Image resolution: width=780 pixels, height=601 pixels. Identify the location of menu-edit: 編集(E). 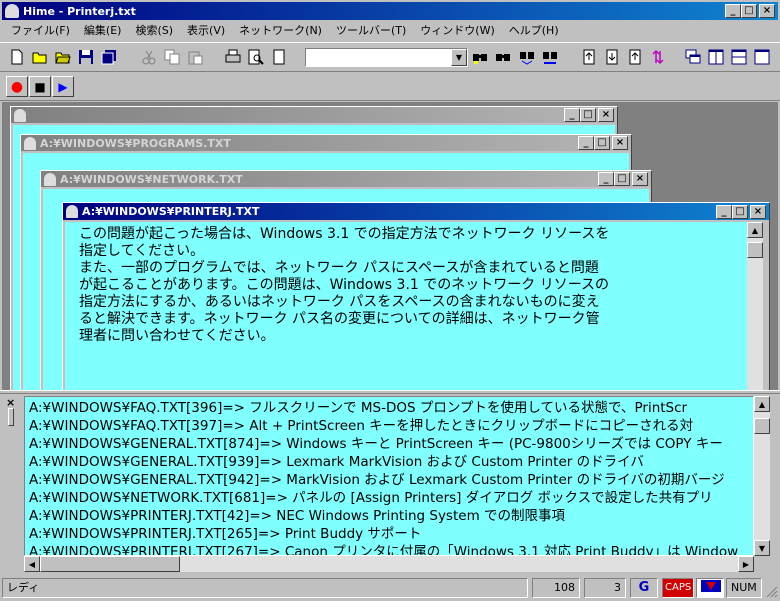
(103, 31).